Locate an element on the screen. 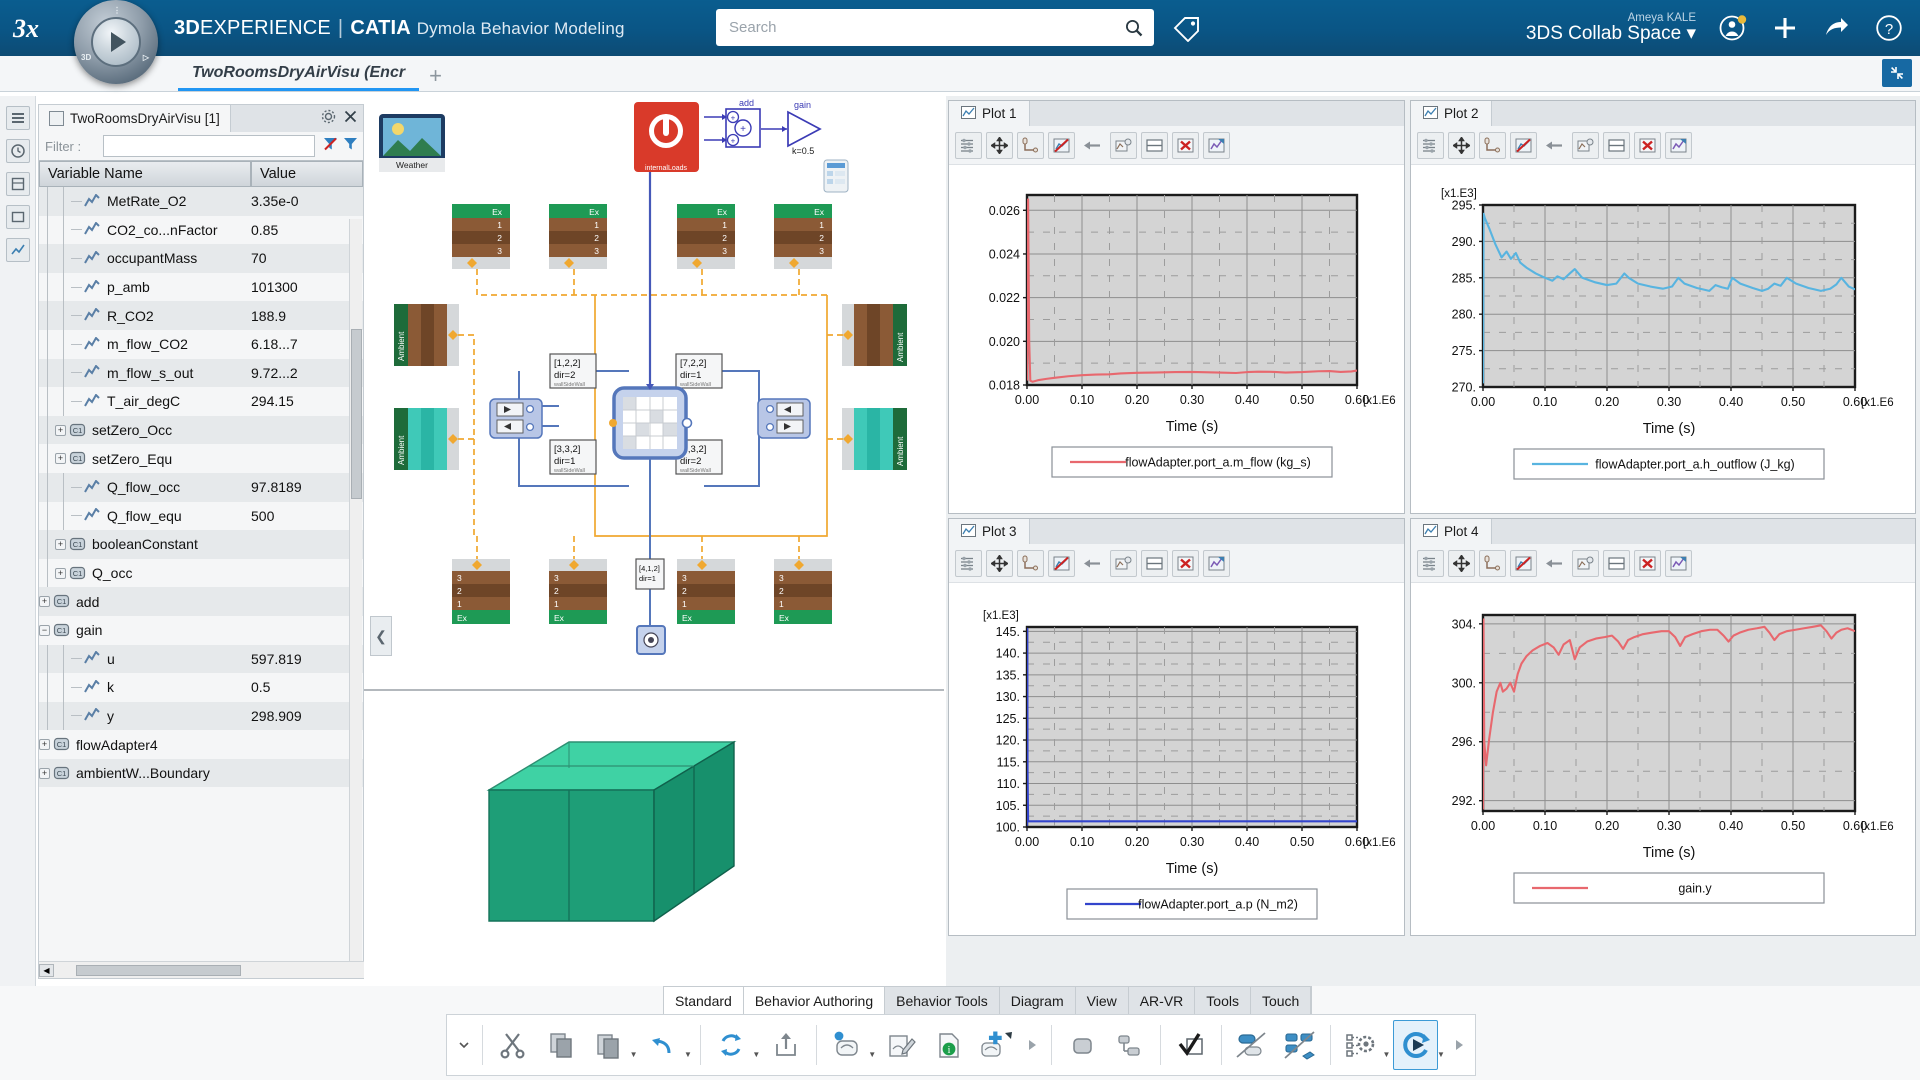 The image size is (1920, 1080). align-icon is located at coordinates (1129, 1045).